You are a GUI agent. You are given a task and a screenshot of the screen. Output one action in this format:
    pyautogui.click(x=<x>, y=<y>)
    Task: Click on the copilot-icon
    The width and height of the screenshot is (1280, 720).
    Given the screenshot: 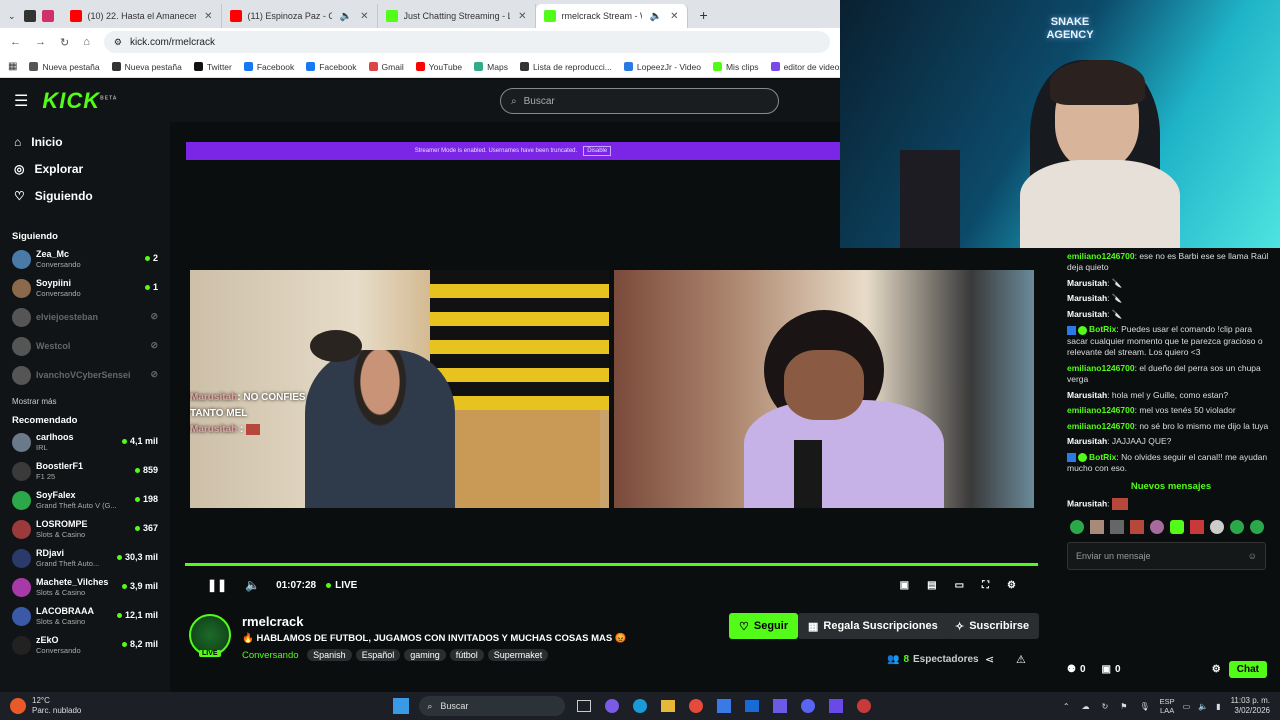 What is the action you would take?
    pyautogui.click(x=612, y=706)
    